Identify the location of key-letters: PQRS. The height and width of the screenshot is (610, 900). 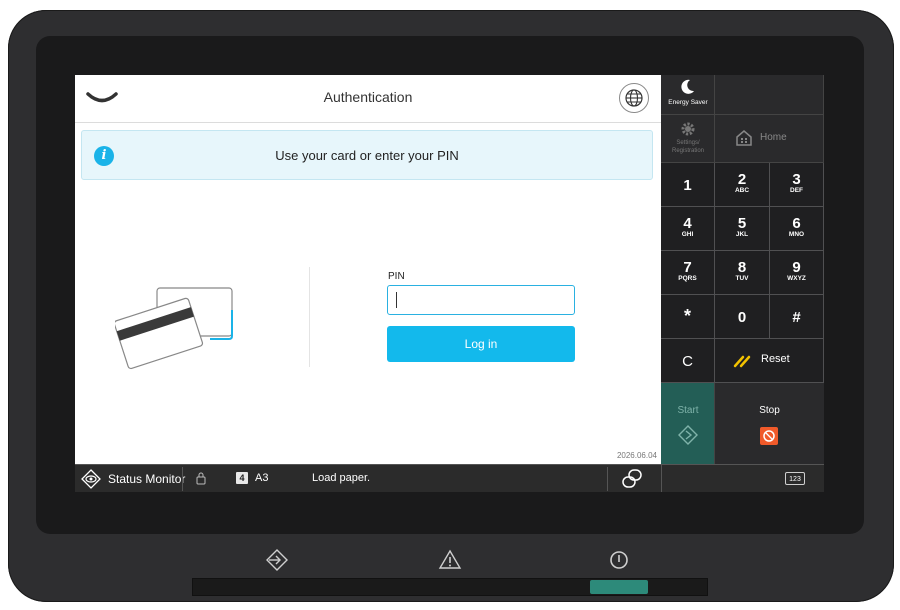
(687, 278).